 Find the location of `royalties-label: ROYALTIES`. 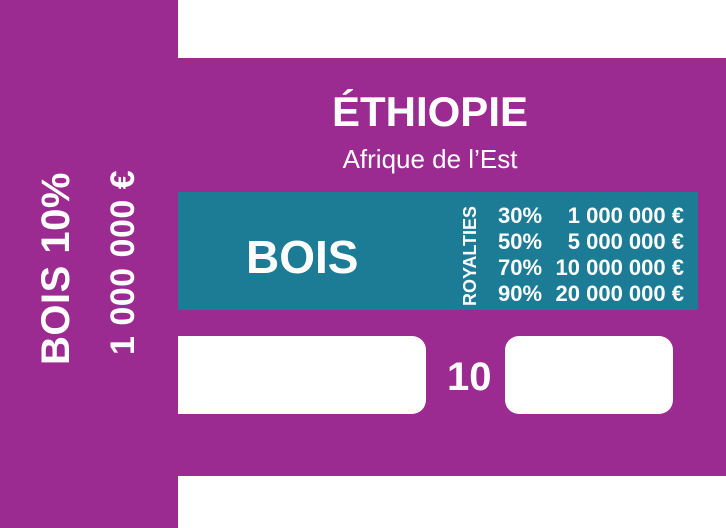

royalties-label: ROYALTIES is located at coordinates (470, 255).